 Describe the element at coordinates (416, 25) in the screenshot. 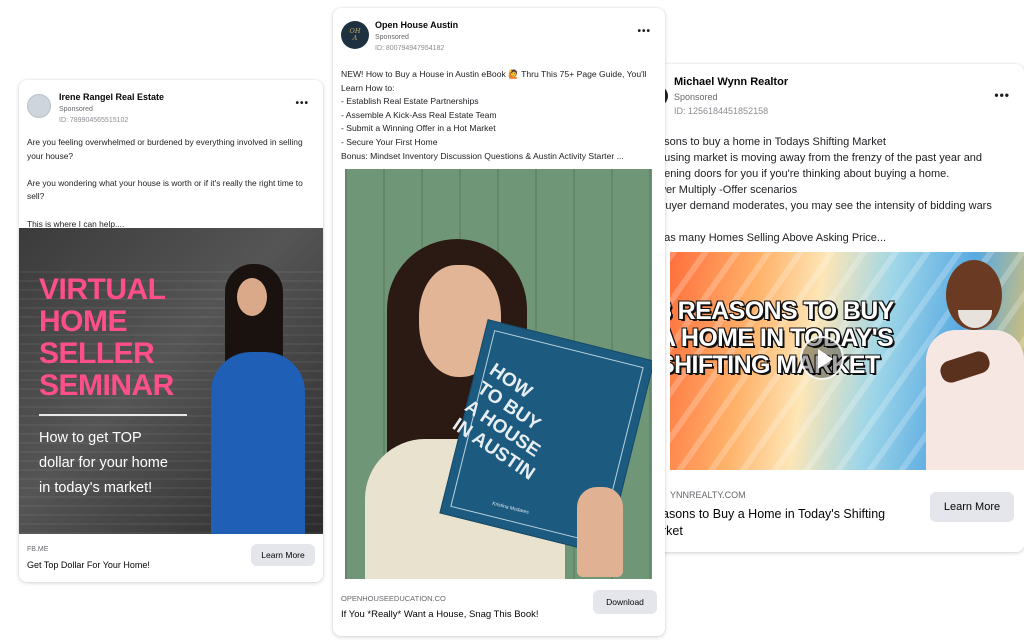

I see `advertiser-name: Open House Austin` at that location.